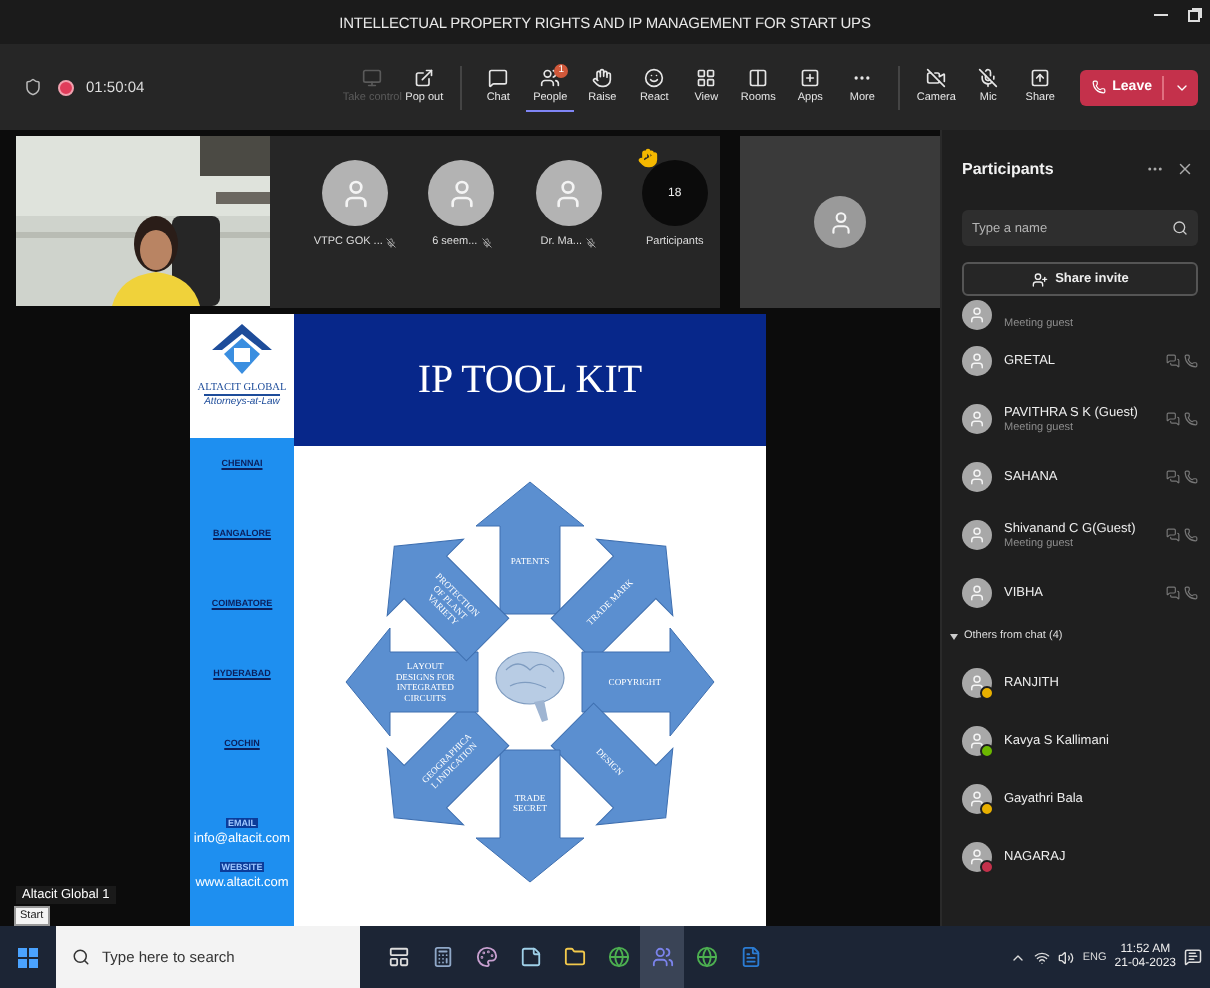  What do you see at coordinates (574, 957) in the screenshot?
I see `folder-icon` at bounding box center [574, 957].